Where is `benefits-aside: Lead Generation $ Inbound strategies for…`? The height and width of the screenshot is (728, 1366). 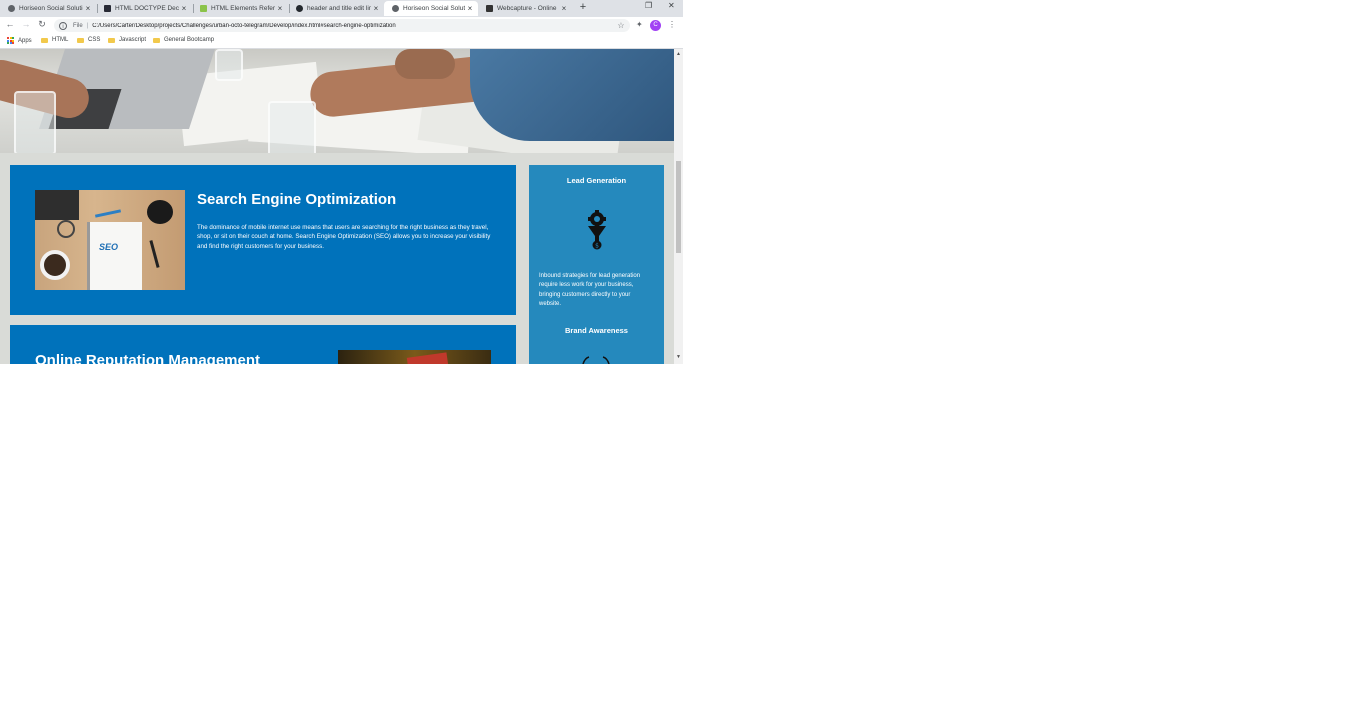
benefits-aside: Lead Generation $ Inbound strategies for… is located at coordinates (596, 264).